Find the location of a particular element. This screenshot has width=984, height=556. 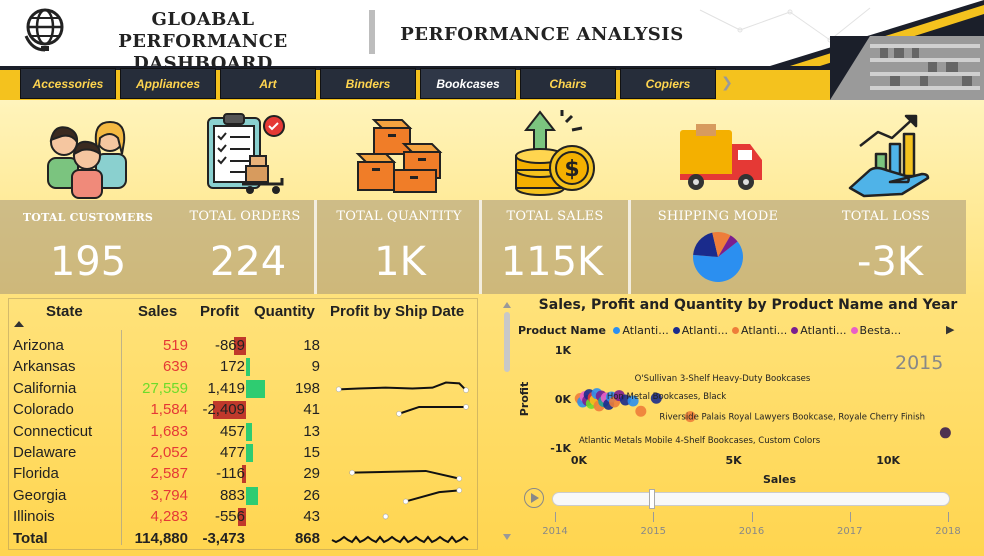

tab-appliances: Appliances is located at coordinates (168, 83).